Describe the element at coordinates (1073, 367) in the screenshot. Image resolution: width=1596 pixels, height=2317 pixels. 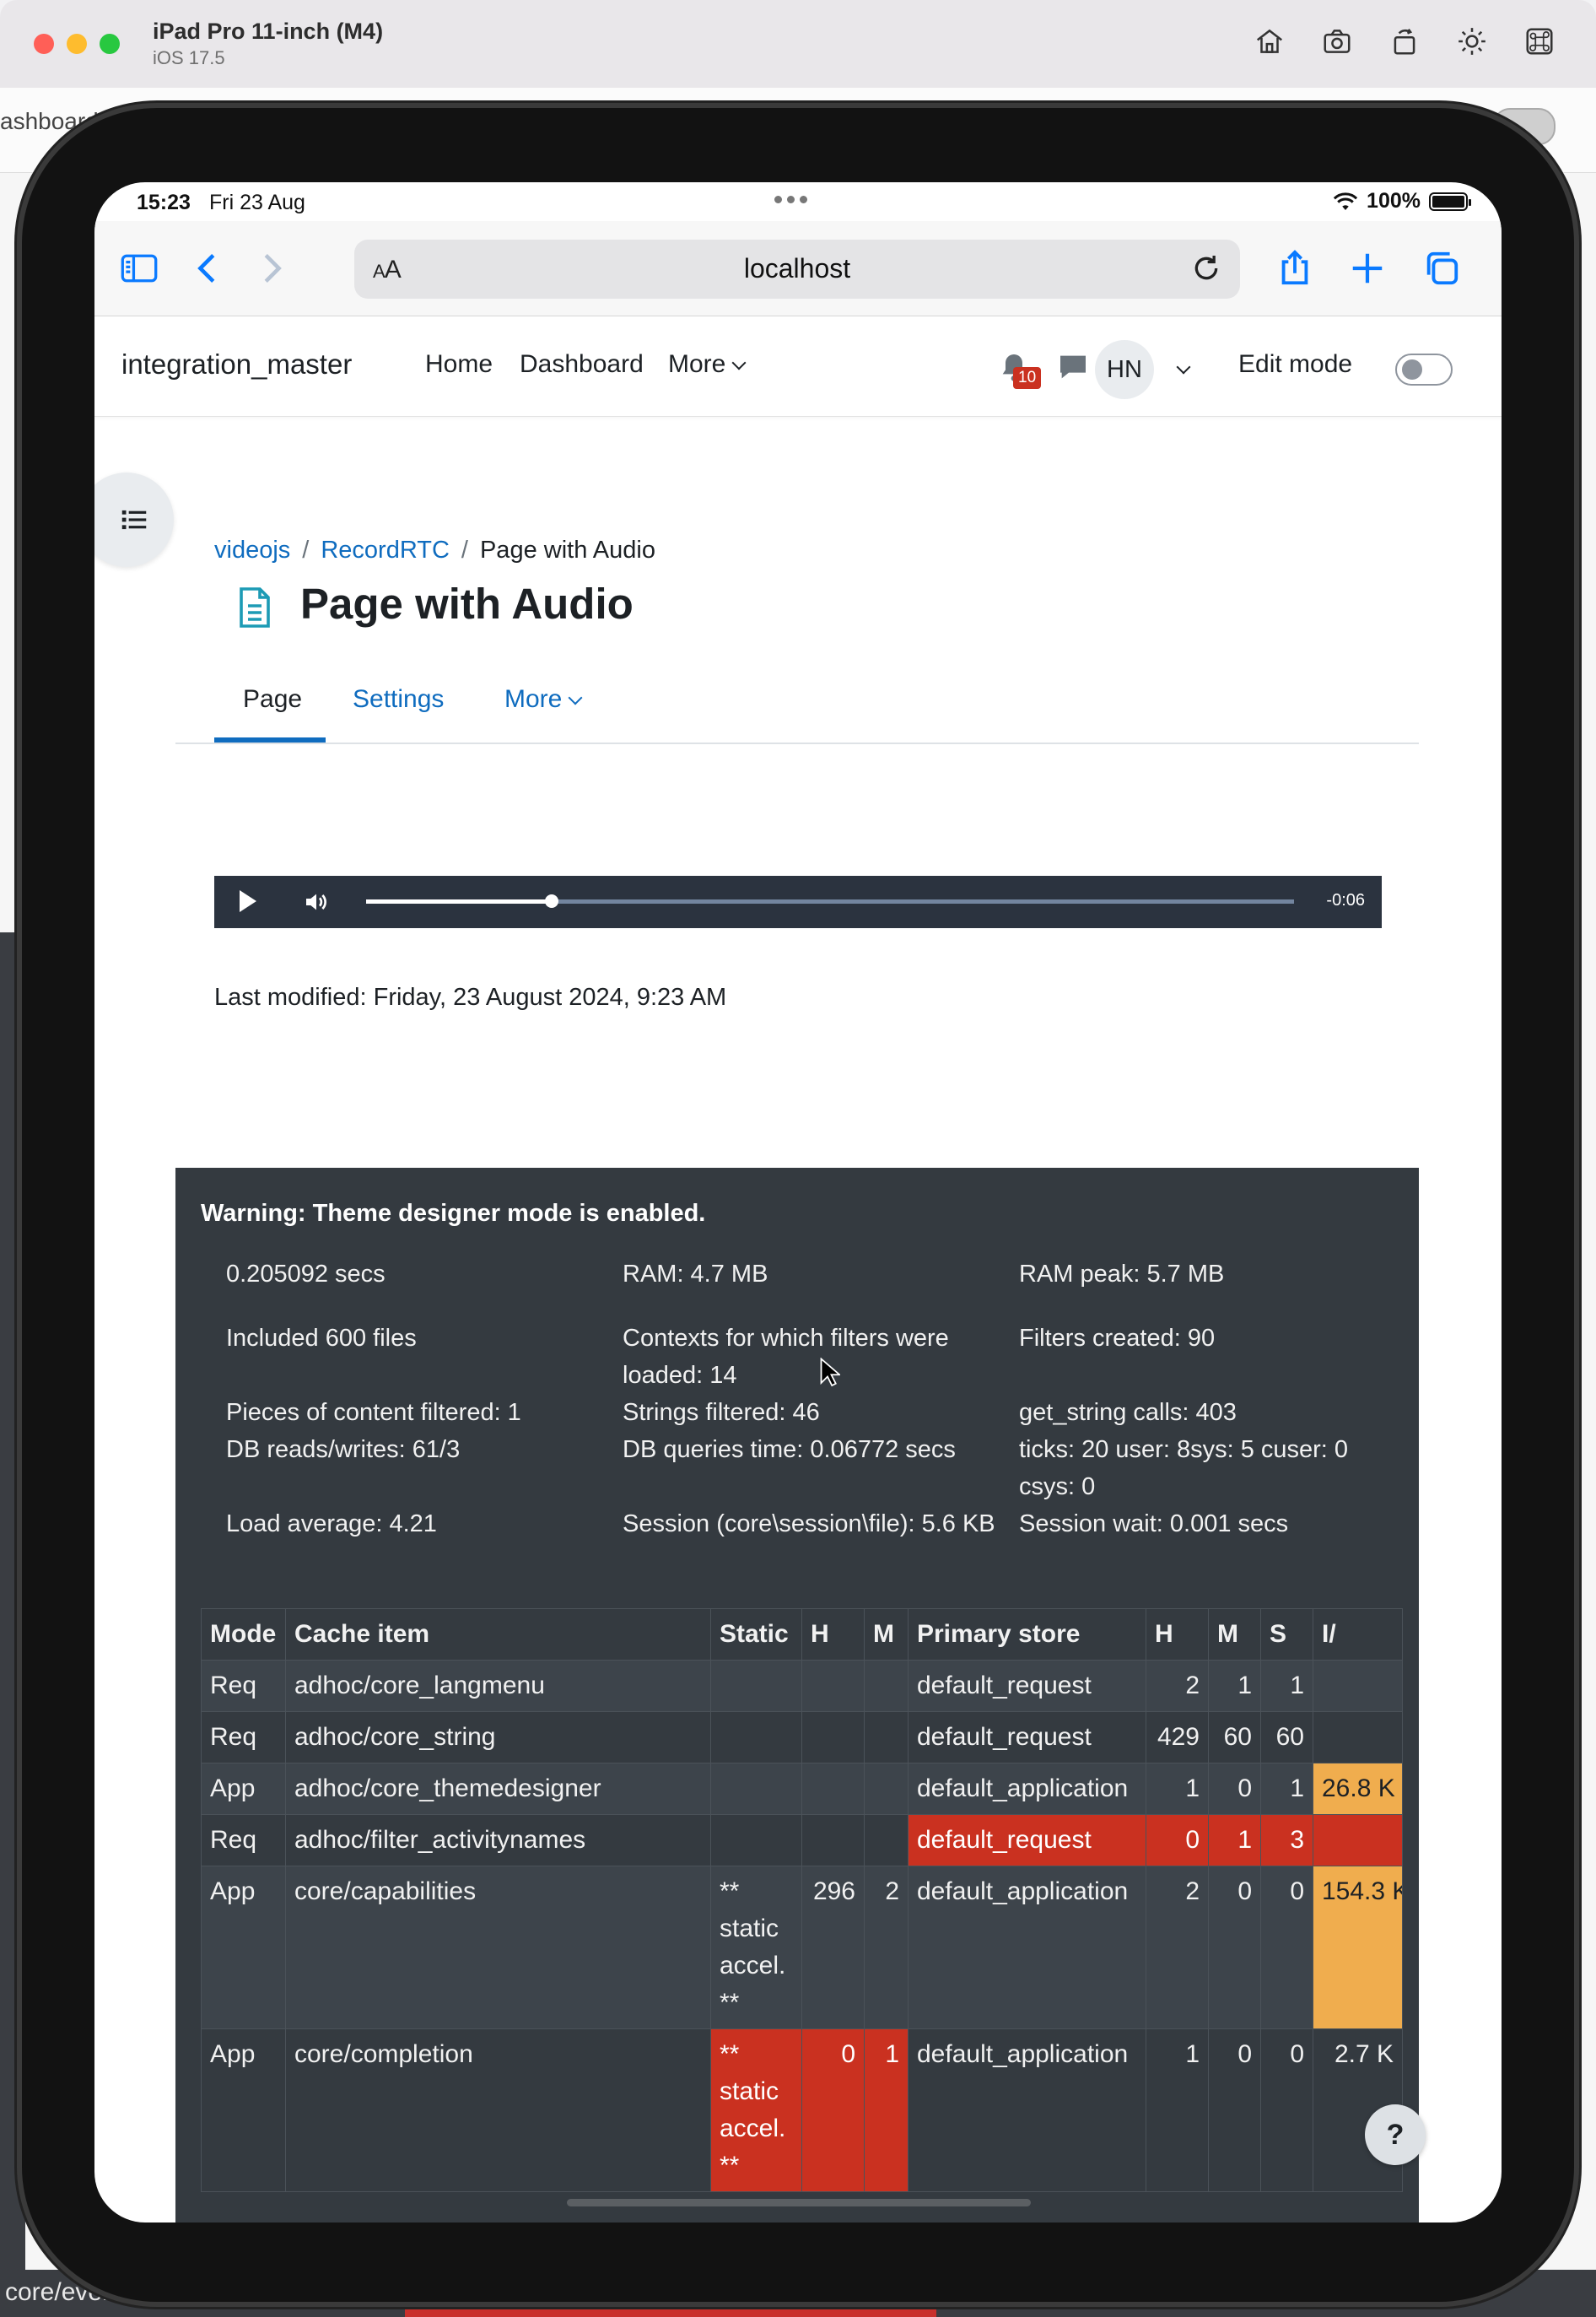
I see `messages-icon` at that location.